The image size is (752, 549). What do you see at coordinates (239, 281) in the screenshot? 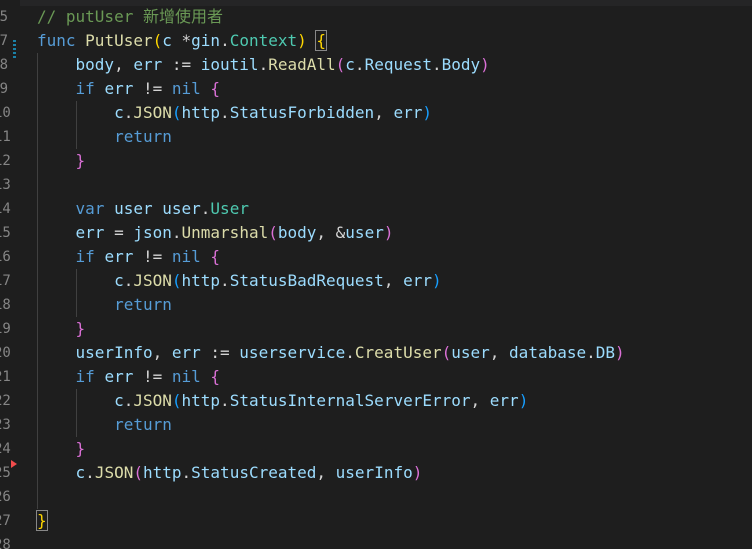
I see `code-text: c.JSON(http.StatusBadRequest, err)` at bounding box center [239, 281].